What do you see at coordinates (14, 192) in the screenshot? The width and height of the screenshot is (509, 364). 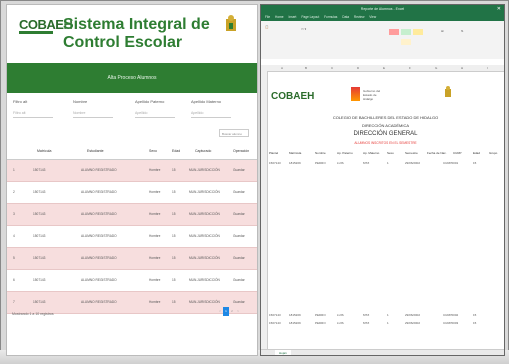 I see `cell-num: 2` at bounding box center [14, 192].